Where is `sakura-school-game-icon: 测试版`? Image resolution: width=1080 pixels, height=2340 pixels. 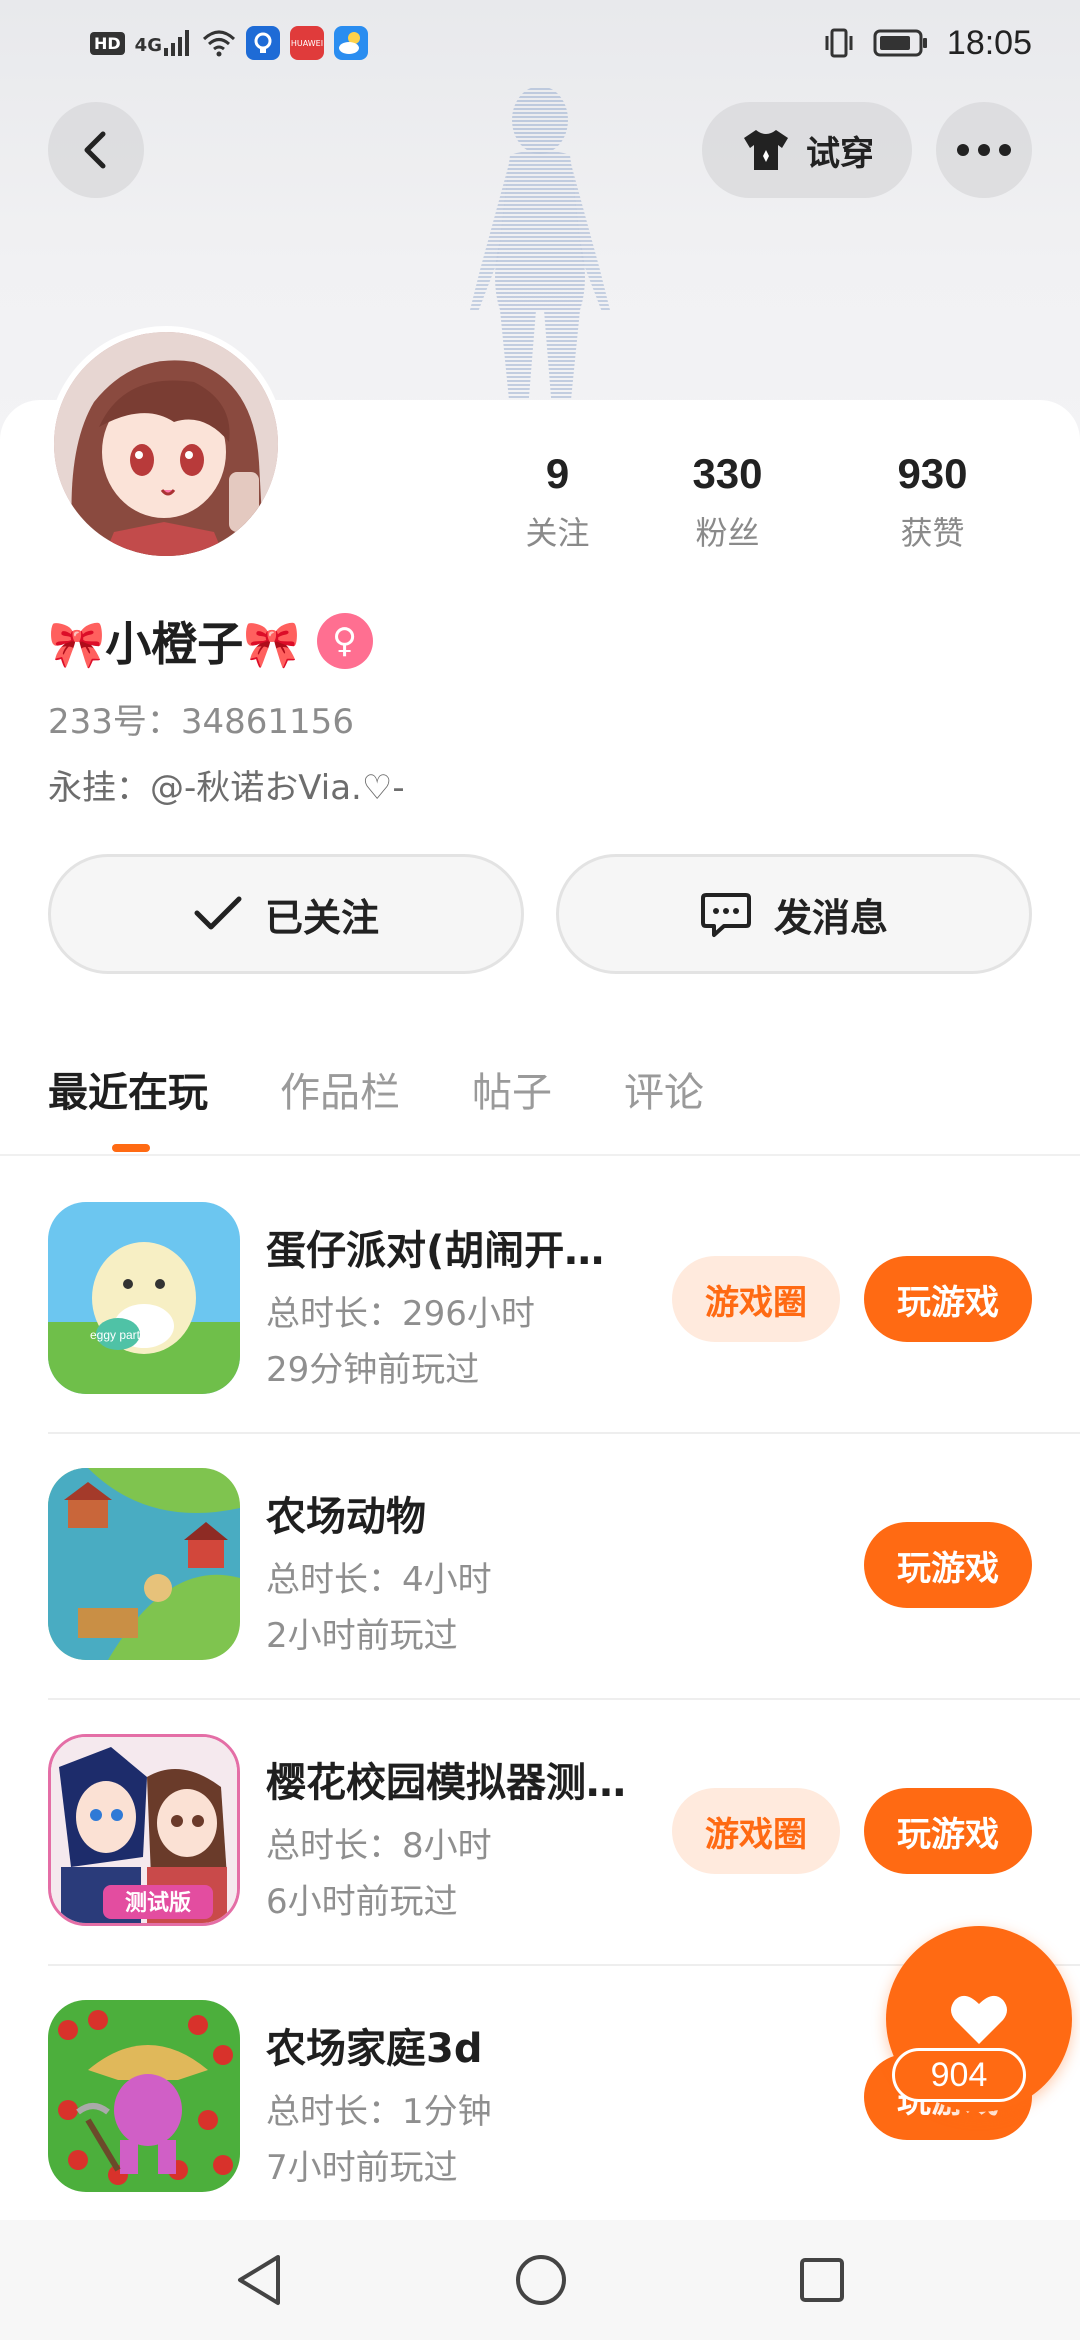 sakura-school-game-icon: 测试版 is located at coordinates (144, 1830).